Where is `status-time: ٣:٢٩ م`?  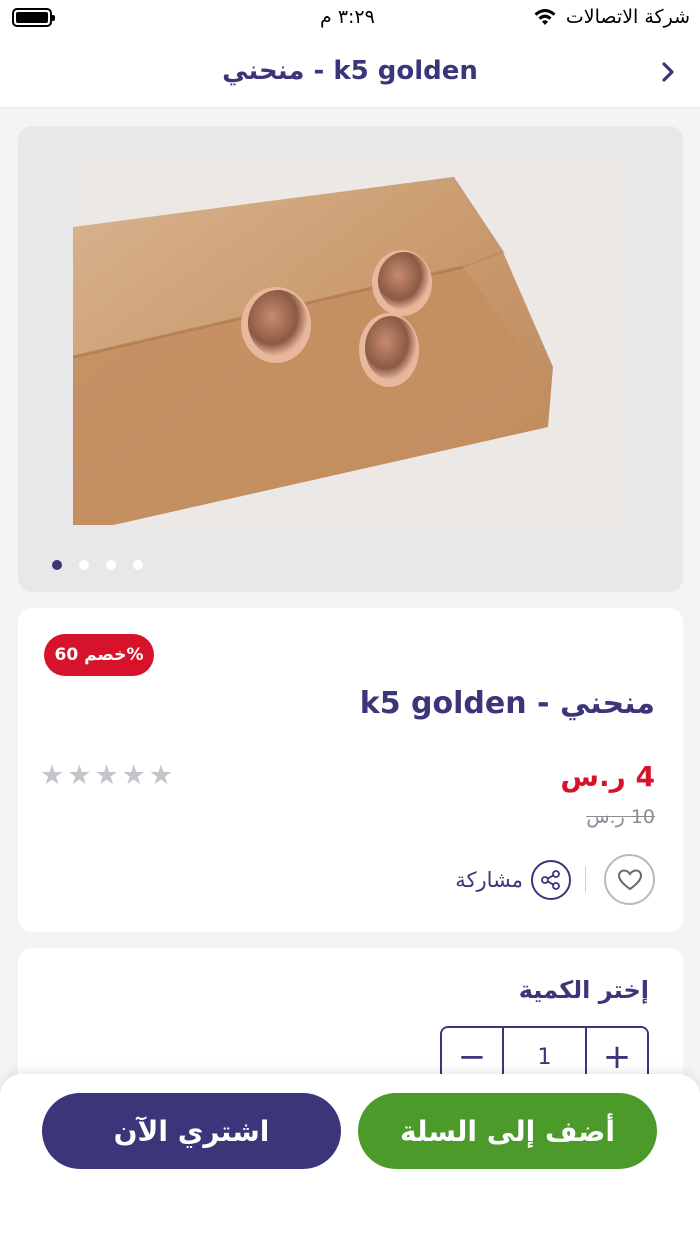 status-time: ٣:٢٩ م is located at coordinates (347, 17).